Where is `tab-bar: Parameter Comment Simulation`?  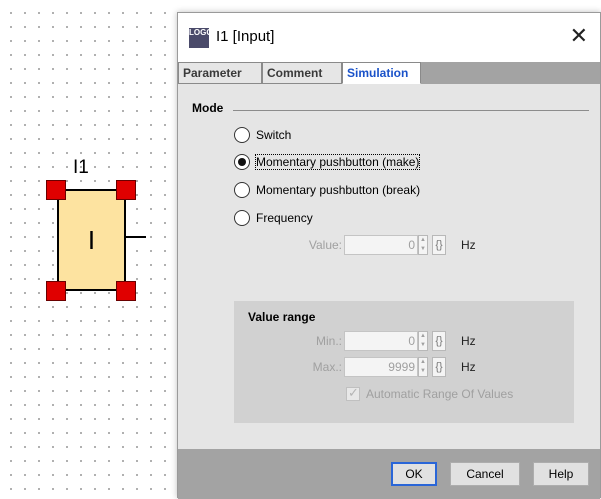
tab-bar: Parameter Comment Simulation is located at coordinates (389, 73).